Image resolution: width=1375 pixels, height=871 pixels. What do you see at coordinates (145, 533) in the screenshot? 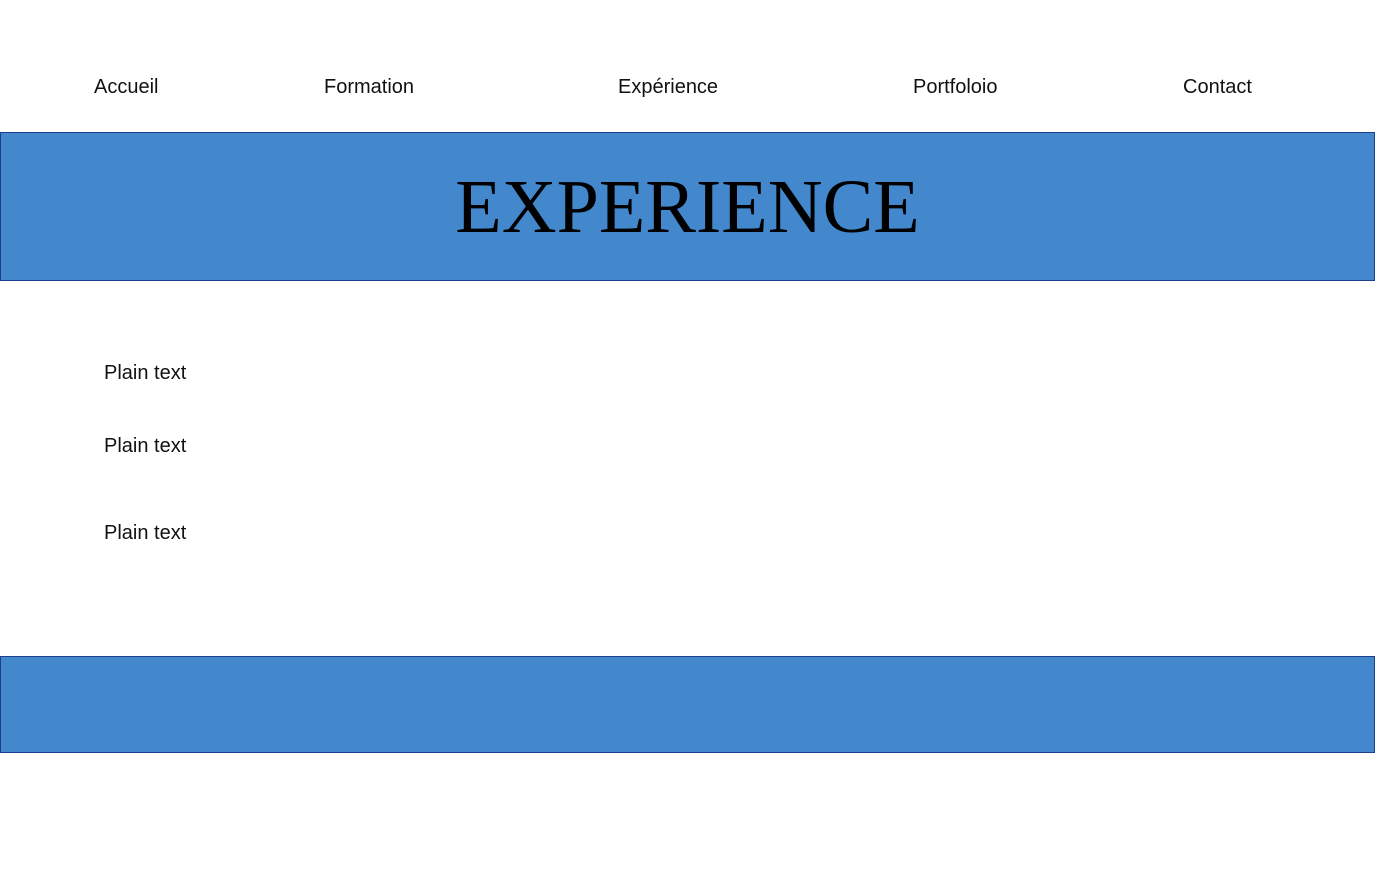
I see `text-block-3: Plain text` at bounding box center [145, 533].